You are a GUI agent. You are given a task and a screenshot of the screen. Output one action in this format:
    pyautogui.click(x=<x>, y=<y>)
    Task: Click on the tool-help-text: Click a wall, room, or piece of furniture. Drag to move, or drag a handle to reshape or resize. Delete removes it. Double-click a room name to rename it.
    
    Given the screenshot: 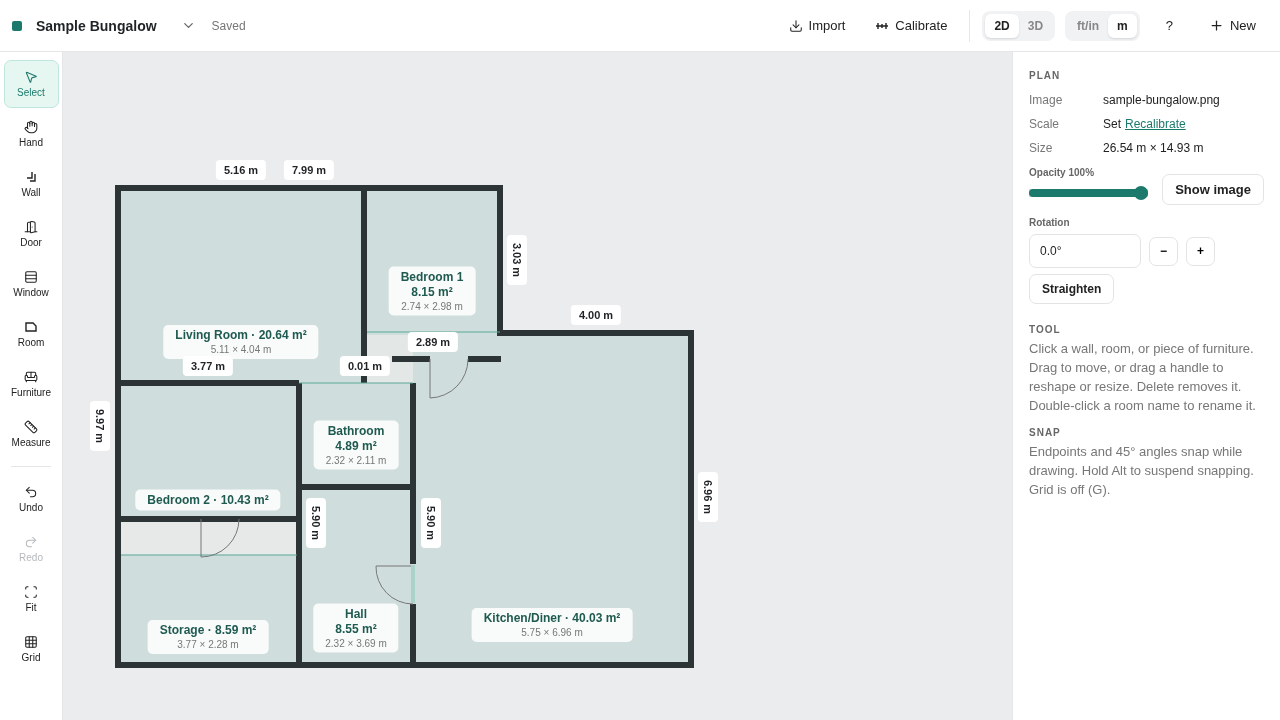 What is the action you would take?
    pyautogui.click(x=1143, y=377)
    